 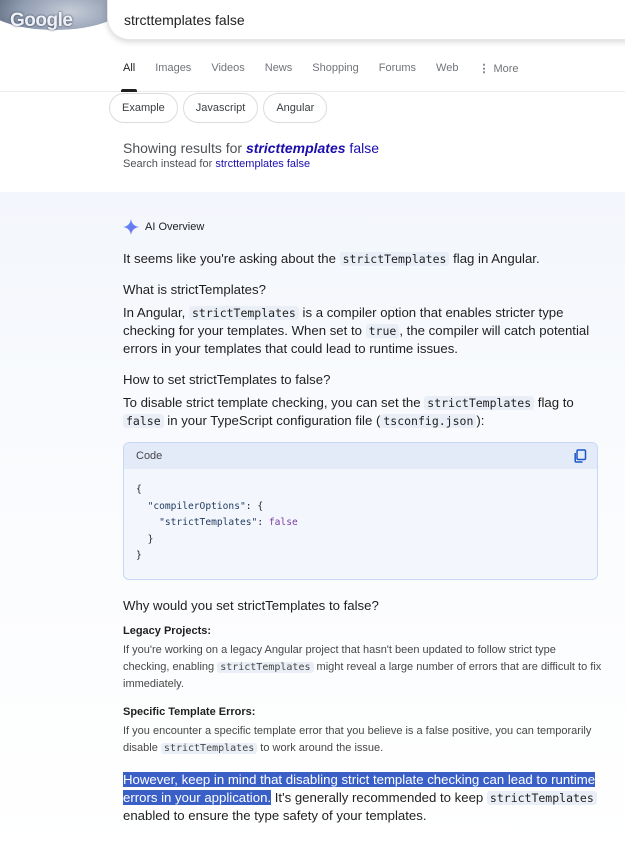 What do you see at coordinates (231, 258) in the screenshot?
I see `intro-text-a: It seems like you're asking about the` at bounding box center [231, 258].